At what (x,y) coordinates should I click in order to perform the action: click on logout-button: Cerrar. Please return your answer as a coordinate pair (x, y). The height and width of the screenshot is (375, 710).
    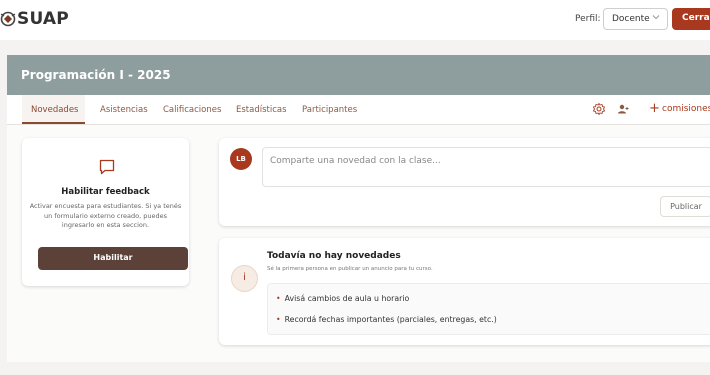
    Looking at the image, I should click on (691, 19).